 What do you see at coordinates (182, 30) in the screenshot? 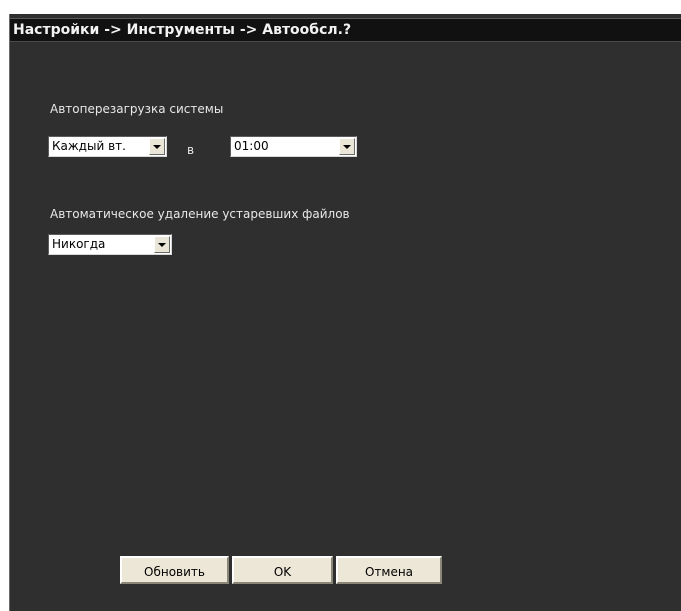
I see `window-title: Настройки -> Инструменты -> Автообсл.?` at bounding box center [182, 30].